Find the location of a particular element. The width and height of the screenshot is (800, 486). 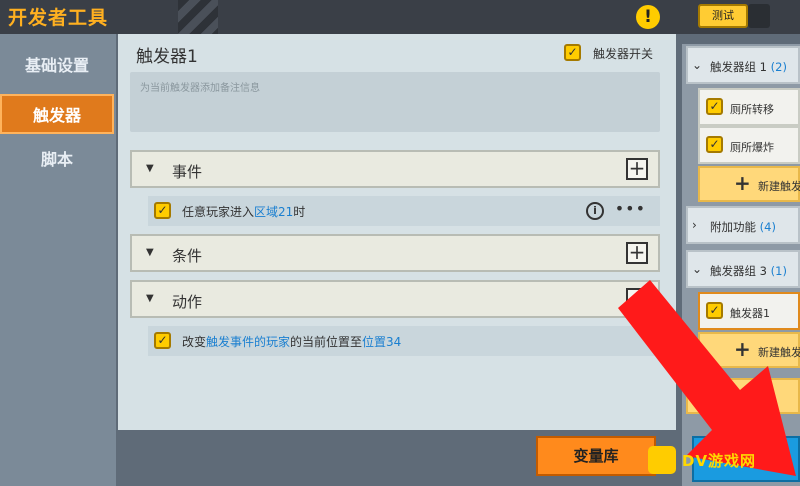

chevron-right-icon: › is located at coordinates (694, 225).